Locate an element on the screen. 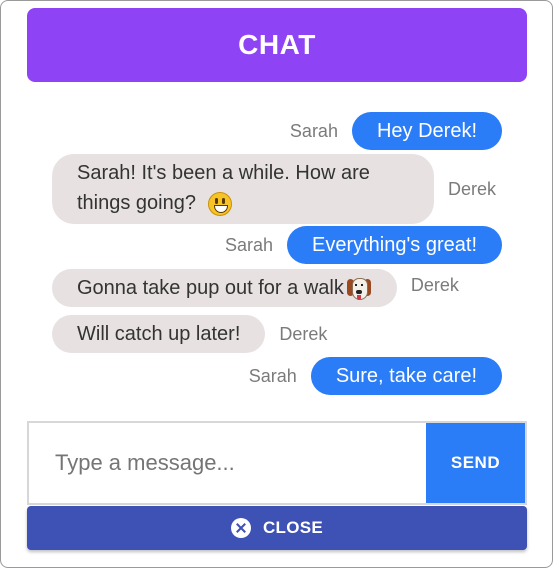  message-row: Sarah Everything's great! is located at coordinates (264, 245).